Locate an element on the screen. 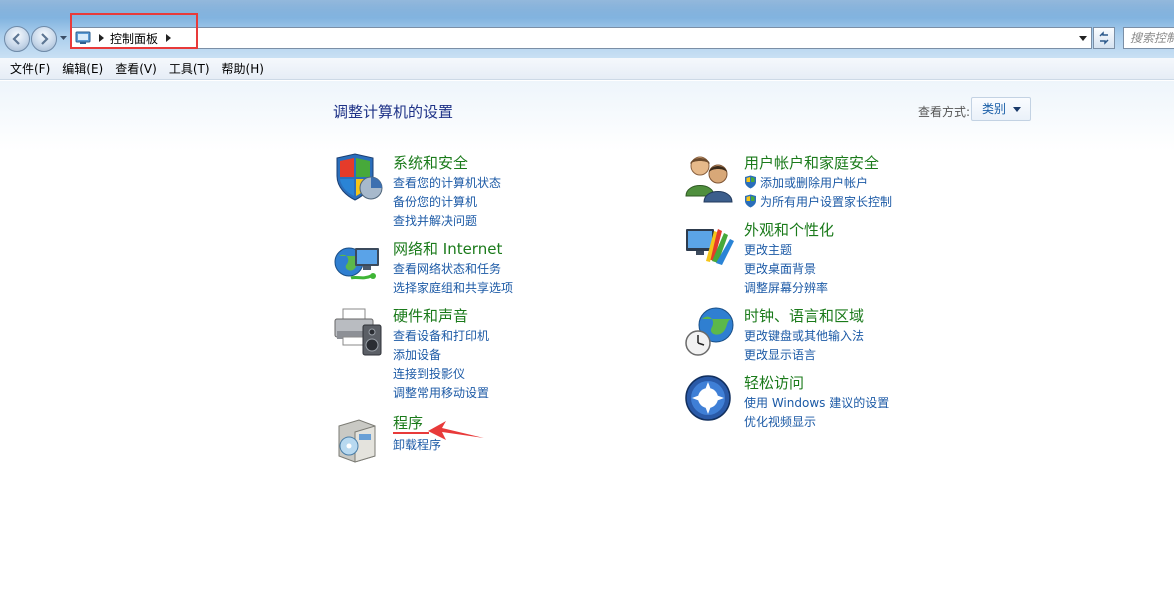  link-parental-controls-label: 为所有用户设置家长控制 is located at coordinates (826, 202).